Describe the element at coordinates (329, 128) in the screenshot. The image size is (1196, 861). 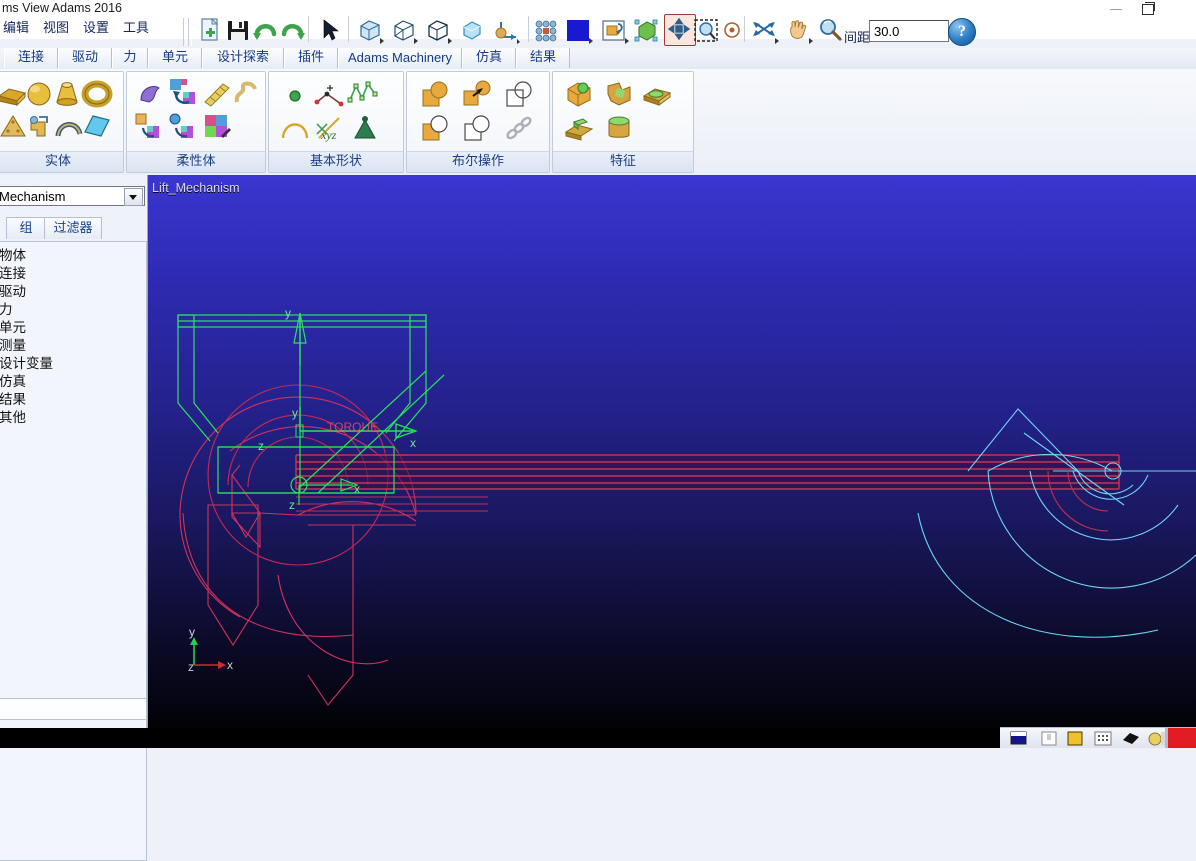
I see `xyz-axes-icon: xyz` at that location.